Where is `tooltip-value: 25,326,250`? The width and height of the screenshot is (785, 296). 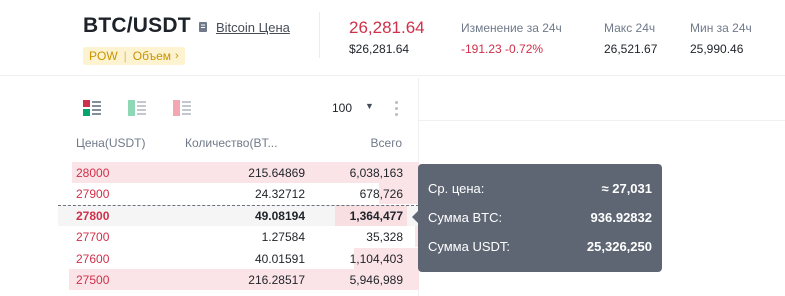 tooltip-value: 25,326,250 is located at coordinates (619, 246).